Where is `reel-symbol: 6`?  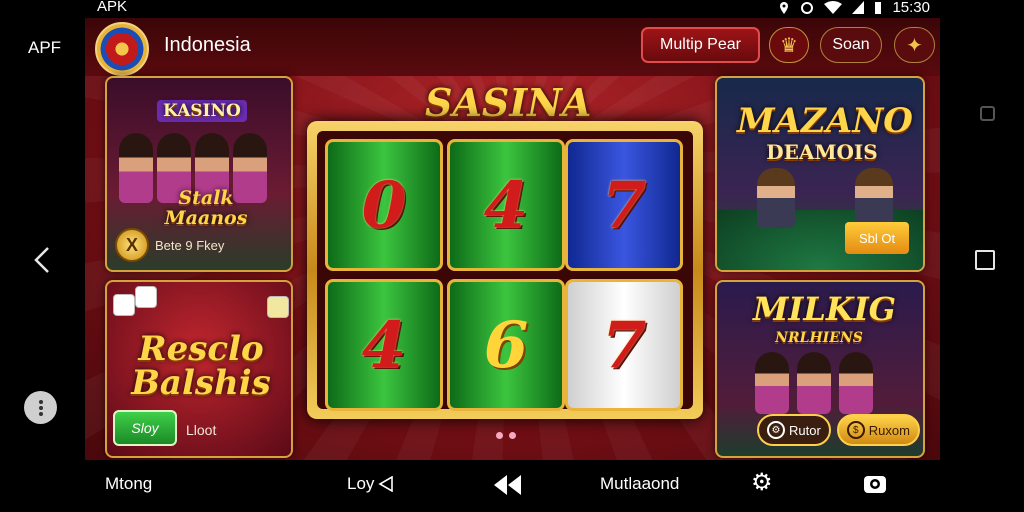
reel-symbol: 6 is located at coordinates (506, 345).